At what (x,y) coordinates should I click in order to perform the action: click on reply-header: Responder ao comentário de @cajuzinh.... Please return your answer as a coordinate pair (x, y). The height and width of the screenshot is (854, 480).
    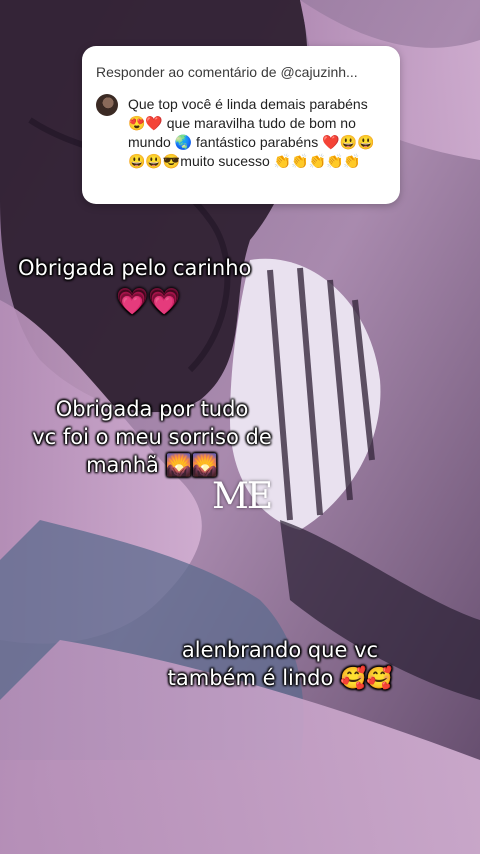
    Looking at the image, I should click on (227, 72).